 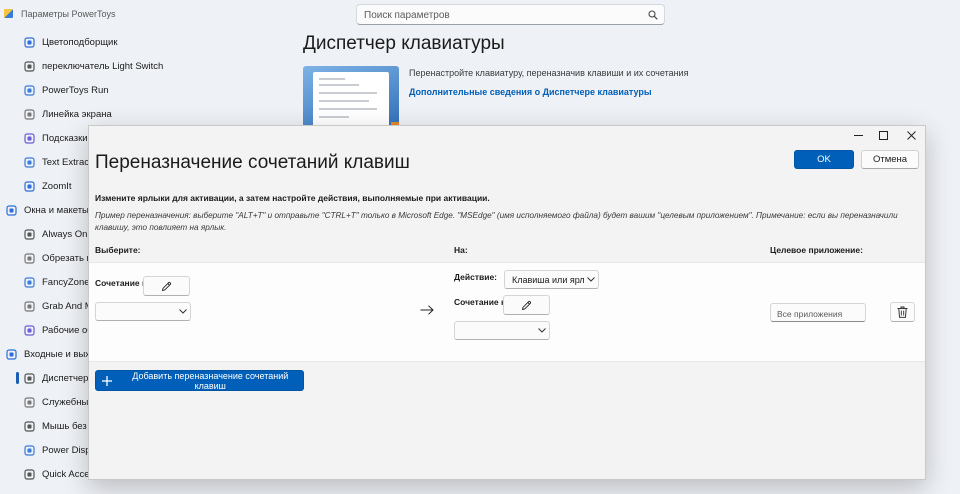 I want to click on edit-shortcut-to-button, so click(x=526, y=305).